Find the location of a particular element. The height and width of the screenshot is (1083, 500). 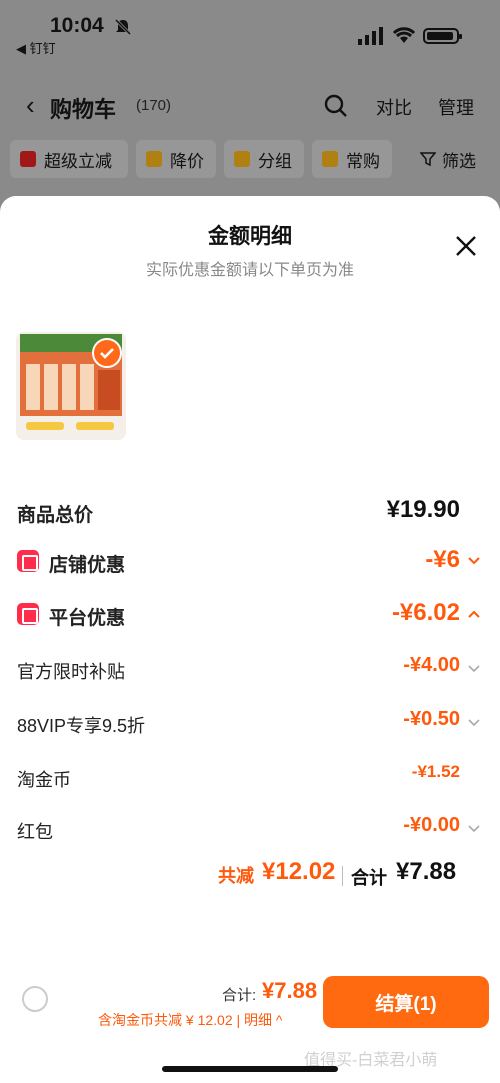

filter-label: 超级立减 is located at coordinates (78, 161).